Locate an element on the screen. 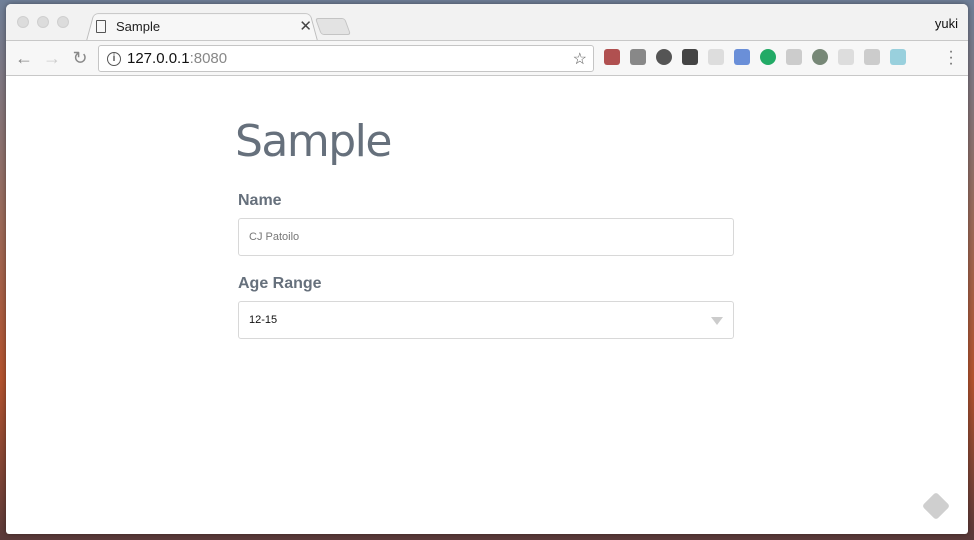 This screenshot has height=540, width=974. evernote-icon is located at coordinates (612, 57).